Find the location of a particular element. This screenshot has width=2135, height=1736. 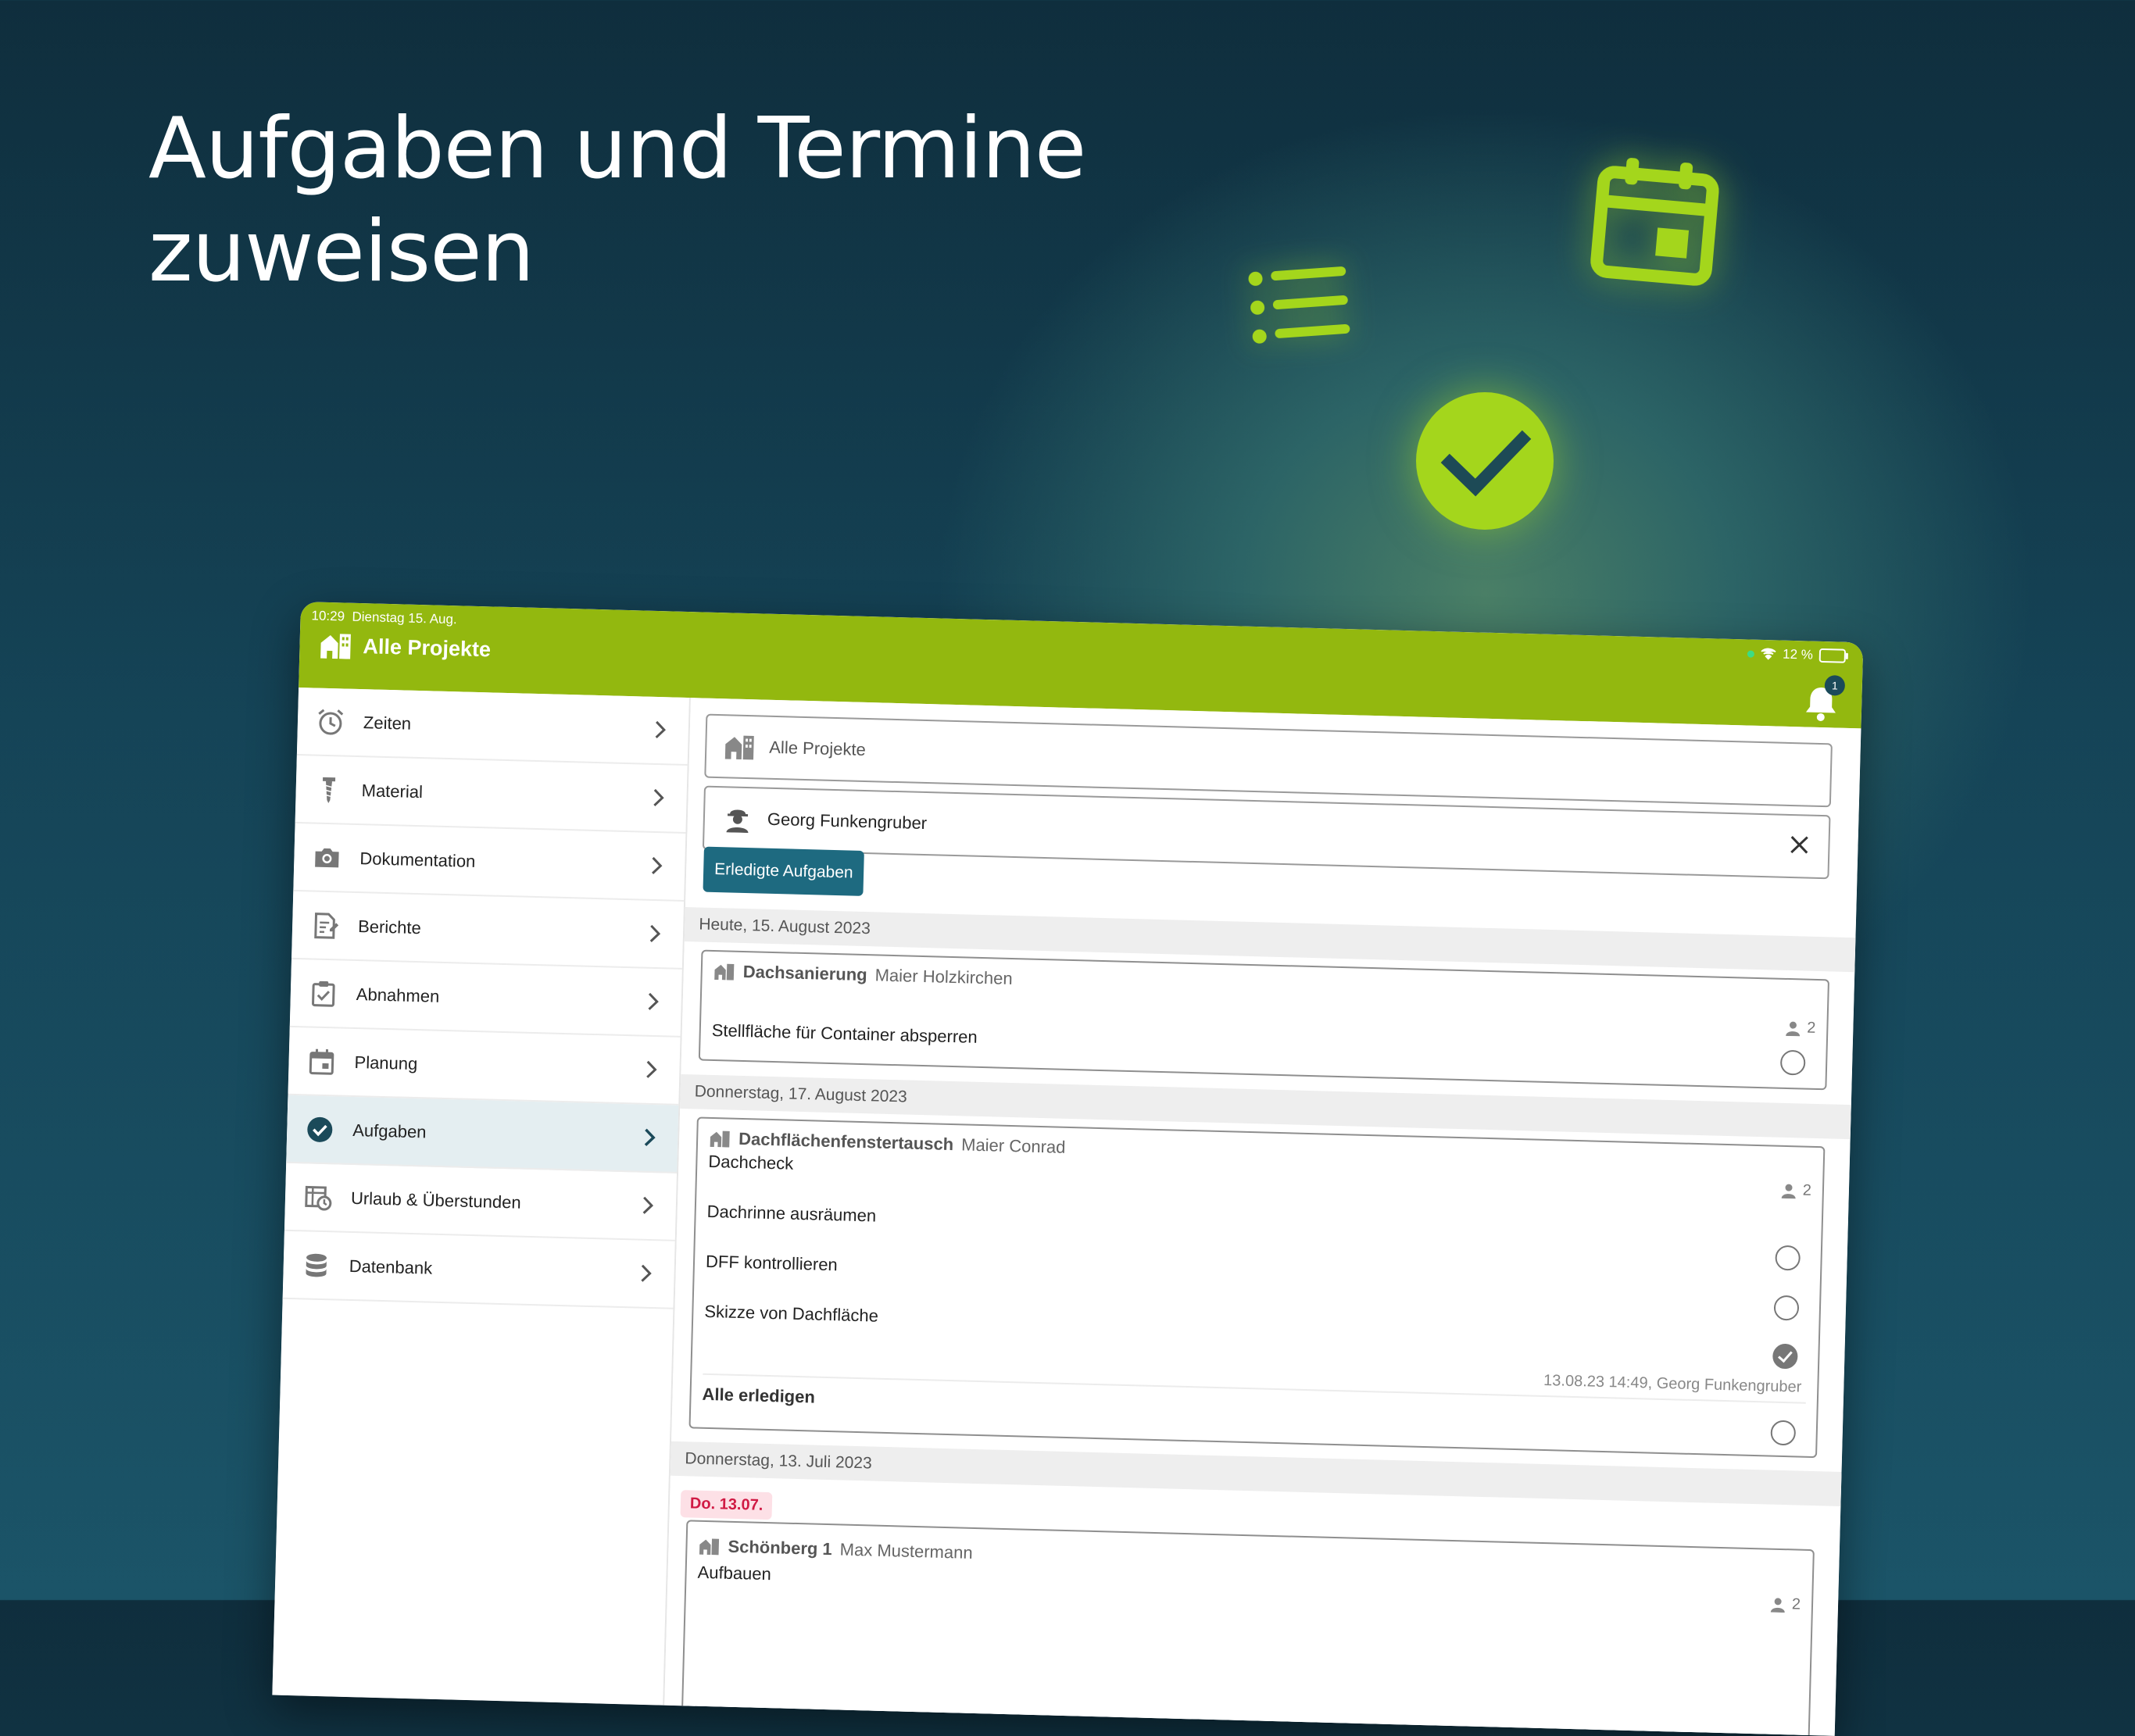

task-checkbox is located at coordinates (1792, 1062).